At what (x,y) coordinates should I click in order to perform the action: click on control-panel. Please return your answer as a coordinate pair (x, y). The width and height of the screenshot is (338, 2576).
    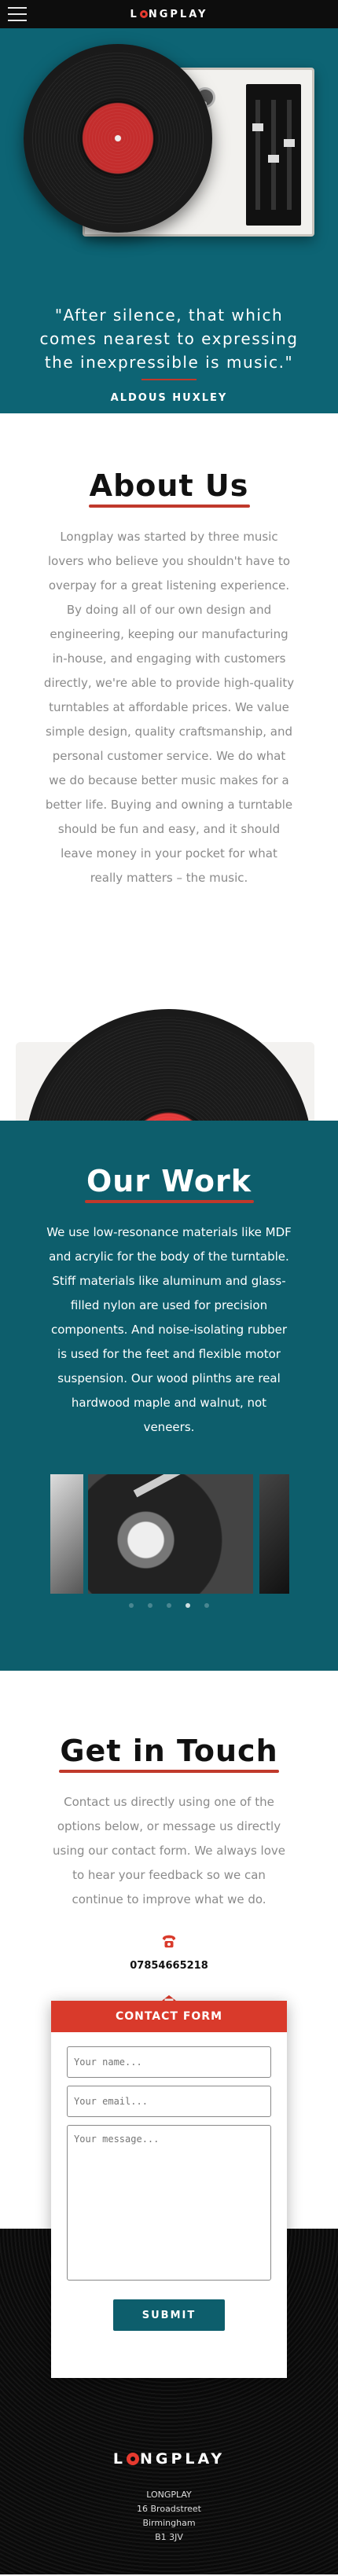
    Looking at the image, I should click on (273, 155).